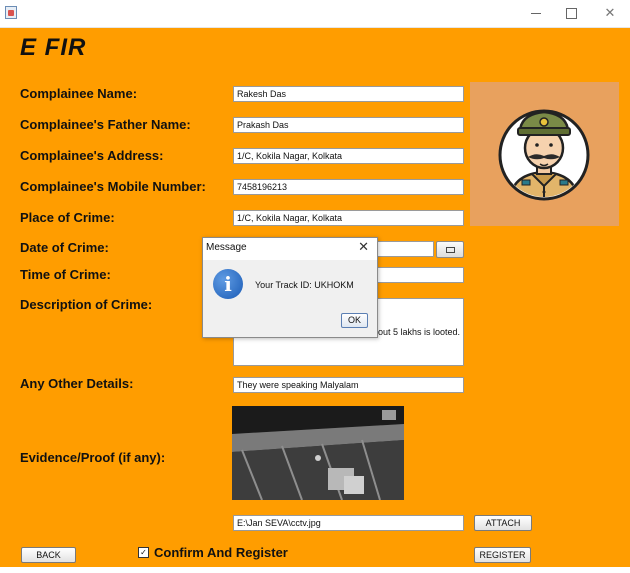 Image resolution: width=630 pixels, height=573 pixels. I want to click on complainee-name-label: Complainee Name:, so click(79, 93).